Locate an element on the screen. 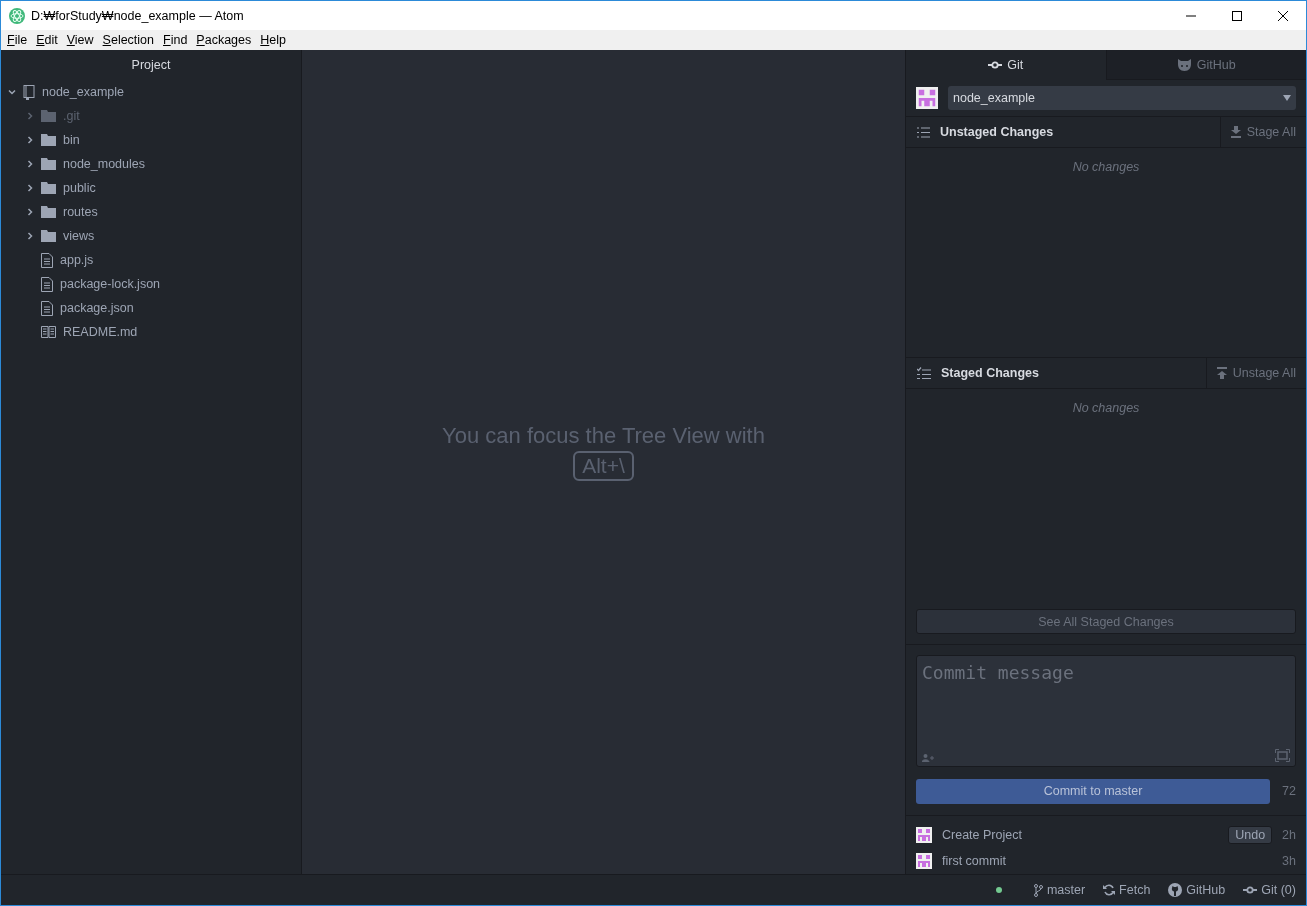 This screenshot has width=1307, height=906. menu-item: File is located at coordinates (17, 40).